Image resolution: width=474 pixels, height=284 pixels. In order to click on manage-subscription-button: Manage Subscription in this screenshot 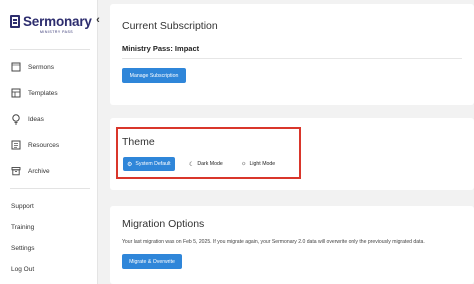, I will do `click(154, 75)`.